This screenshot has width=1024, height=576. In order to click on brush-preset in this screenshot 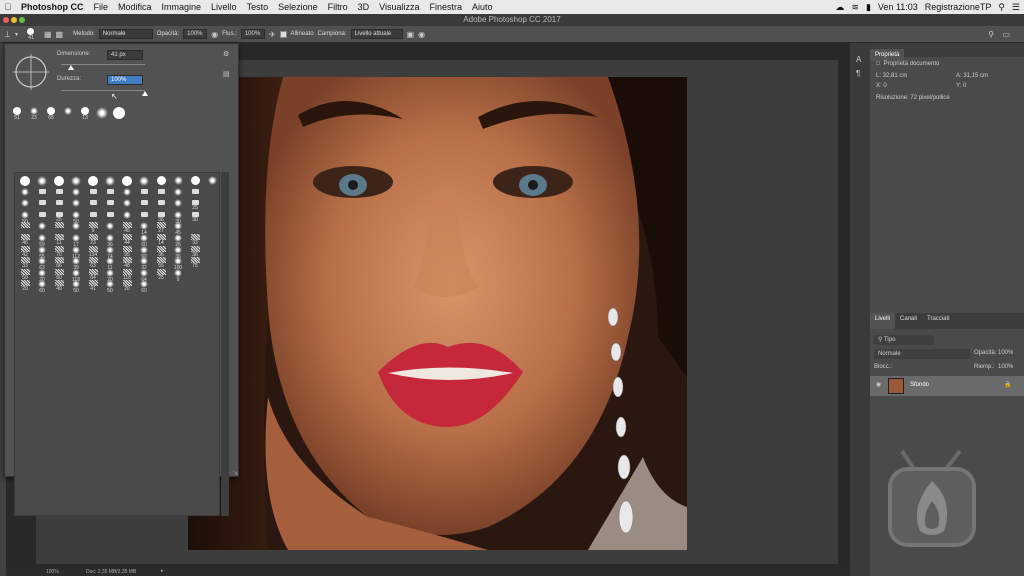, I will do `click(212, 184)`.